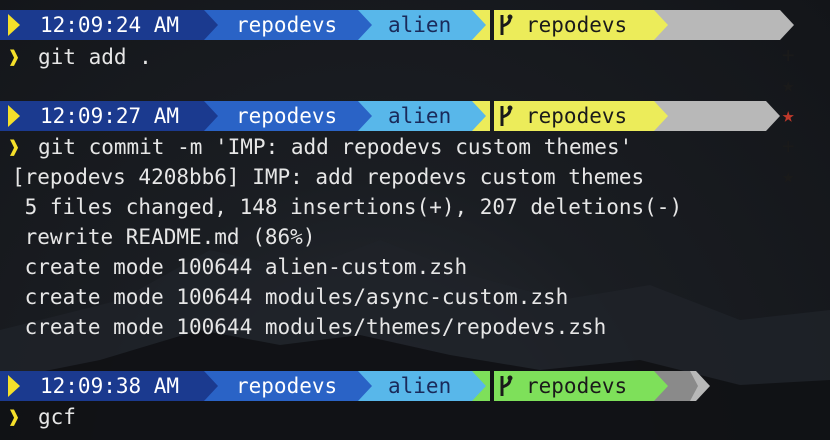 The width and height of the screenshot is (830, 440). What do you see at coordinates (681, 386) in the screenshot?
I see `prompt-git-status` at bounding box center [681, 386].